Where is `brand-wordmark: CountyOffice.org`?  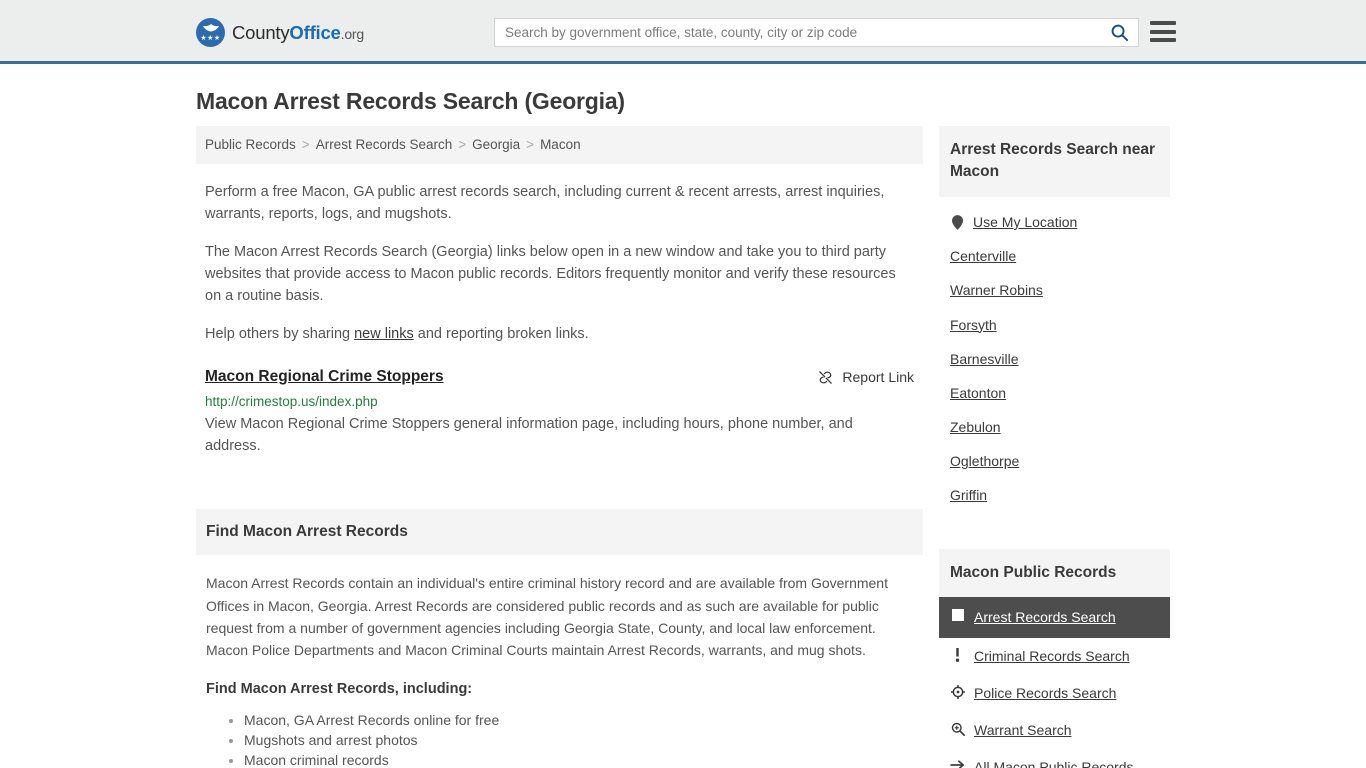
brand-wordmark: CountyOffice.org is located at coordinates (298, 33).